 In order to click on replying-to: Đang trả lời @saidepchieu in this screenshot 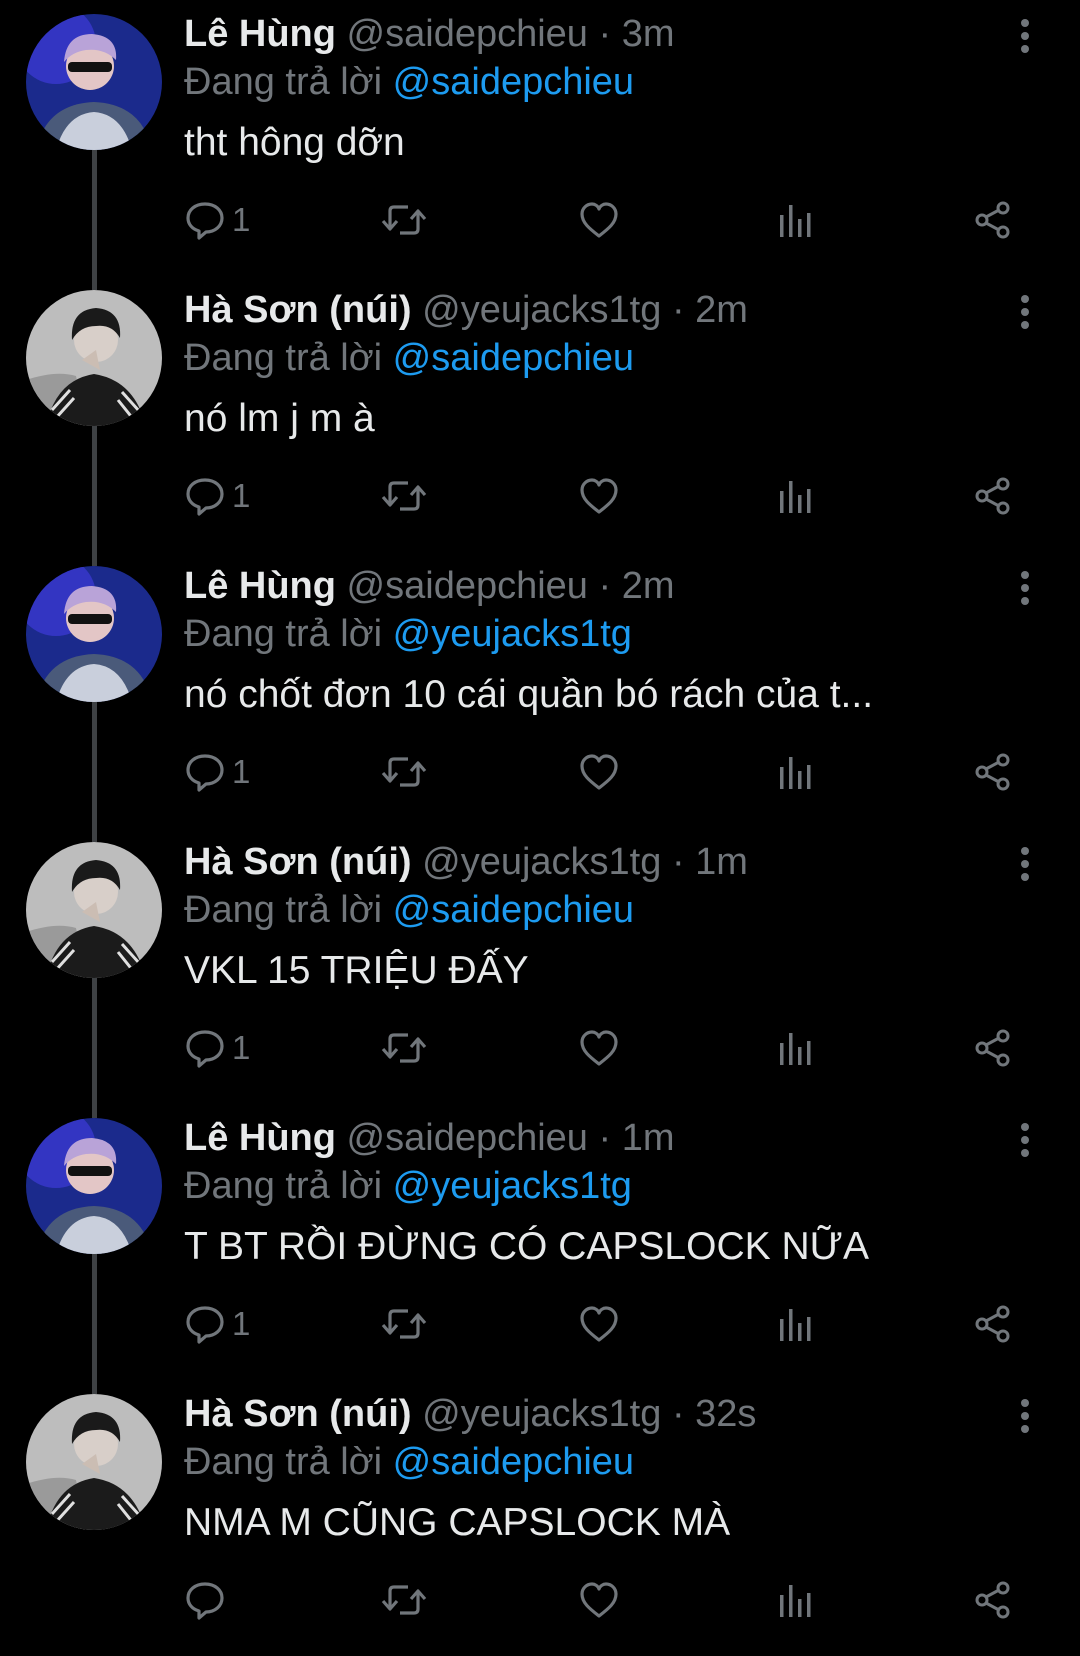, I will do `click(409, 358)`.